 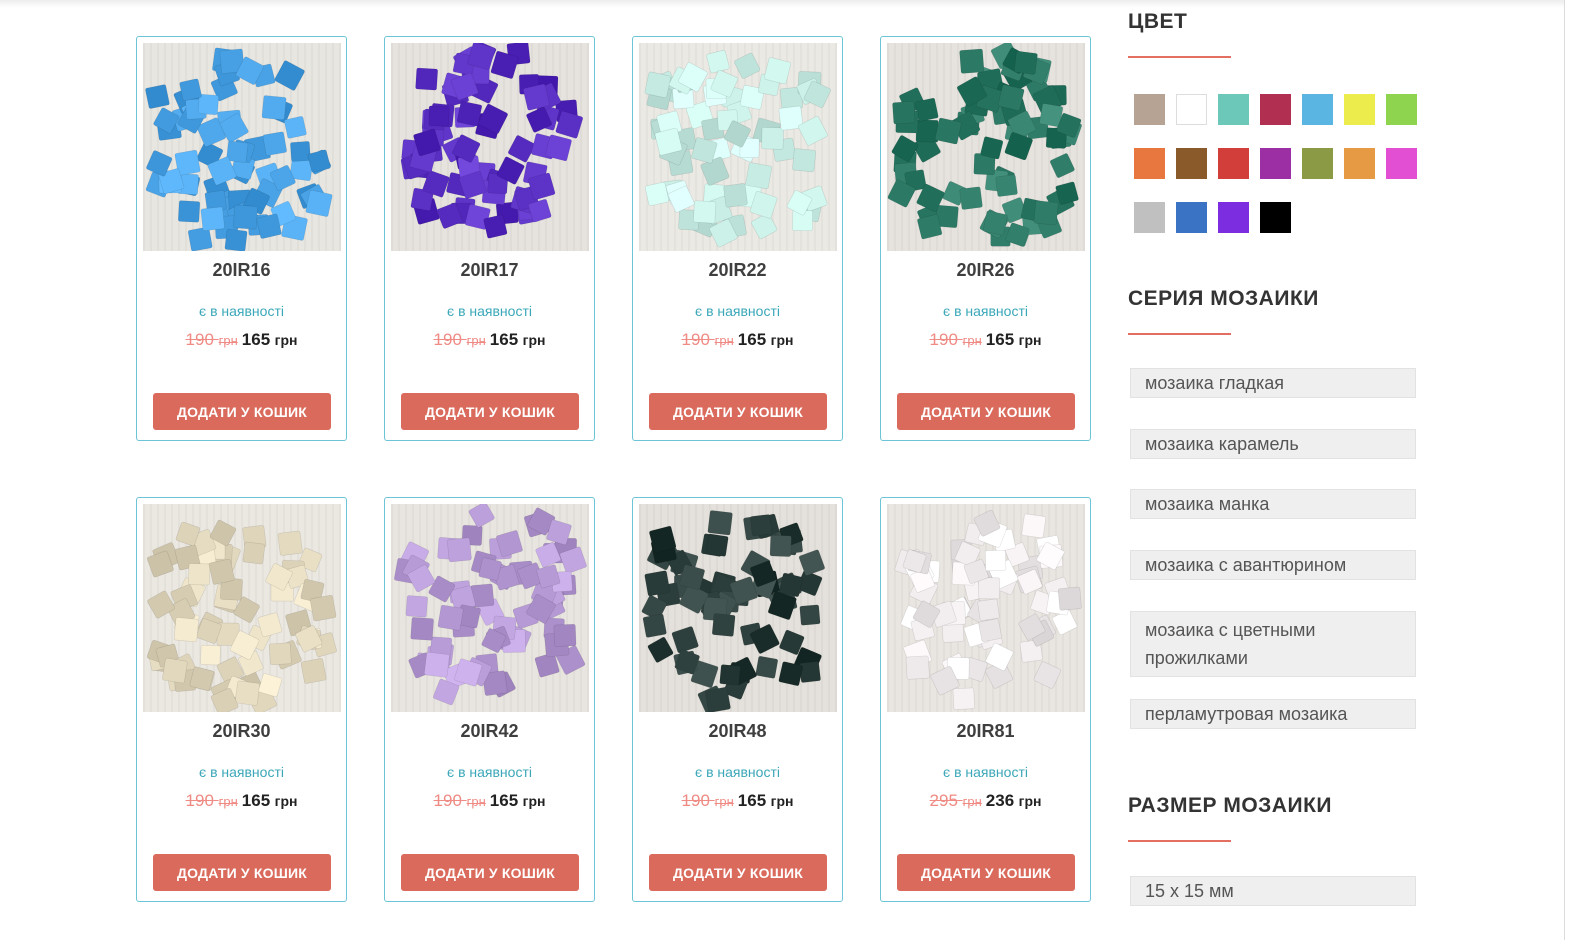 I want to click on series-option: перламутровая мозаика, so click(x=1273, y=714).